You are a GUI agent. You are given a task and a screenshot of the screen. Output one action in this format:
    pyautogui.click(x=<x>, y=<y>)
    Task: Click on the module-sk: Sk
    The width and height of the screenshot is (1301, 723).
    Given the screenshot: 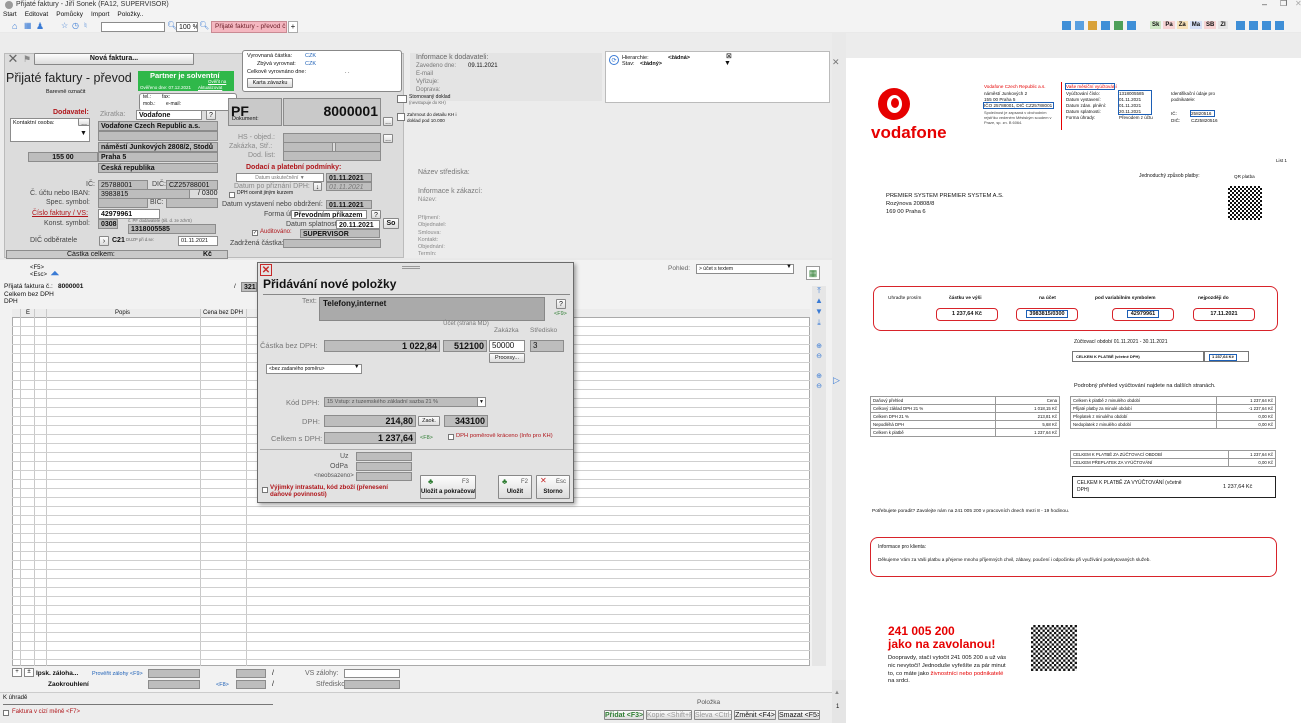 What is the action you would take?
    pyautogui.click(x=1156, y=25)
    